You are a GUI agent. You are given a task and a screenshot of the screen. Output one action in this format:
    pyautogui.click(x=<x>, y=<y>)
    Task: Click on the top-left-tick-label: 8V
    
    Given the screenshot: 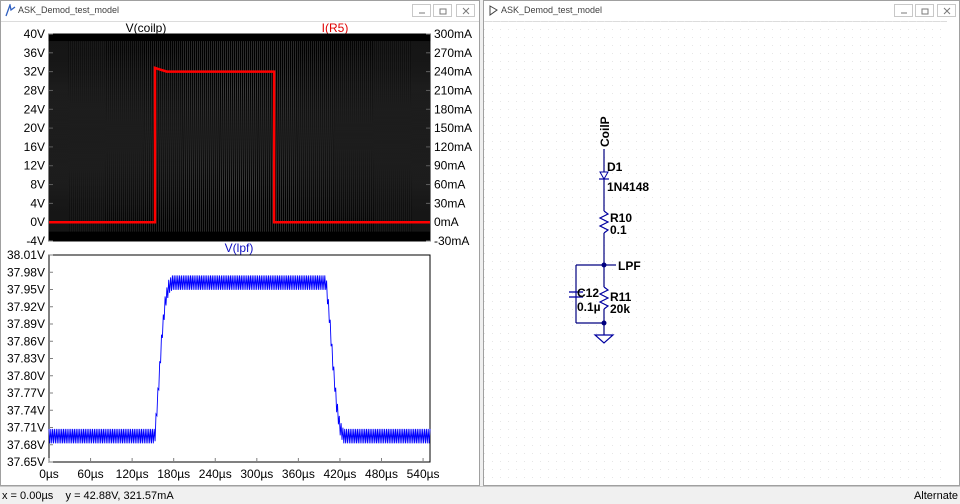 What is the action you would take?
    pyautogui.click(x=37, y=185)
    